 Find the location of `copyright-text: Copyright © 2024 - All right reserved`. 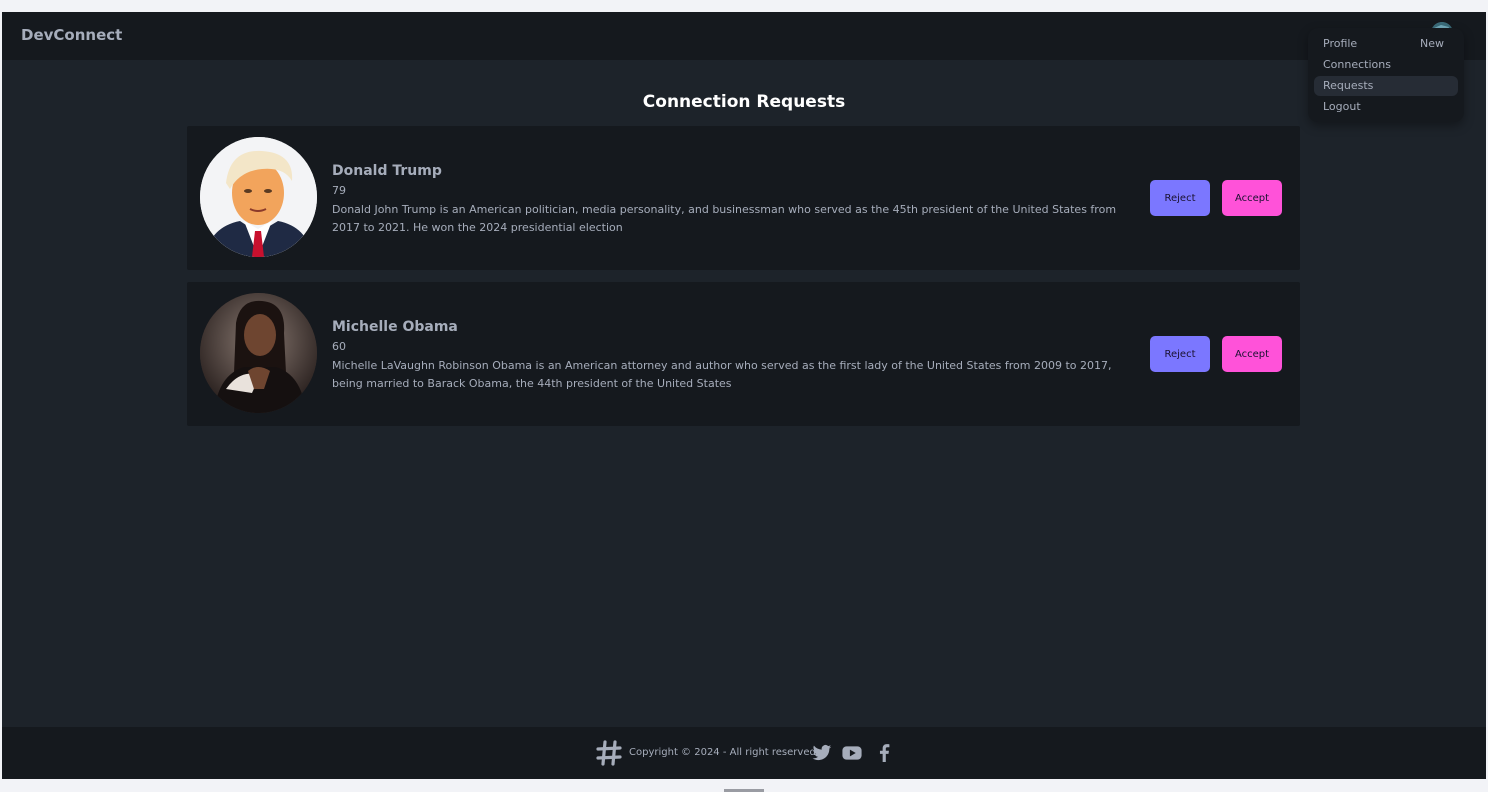

copyright-text: Copyright © 2024 - All right reserved is located at coordinates (722, 752).